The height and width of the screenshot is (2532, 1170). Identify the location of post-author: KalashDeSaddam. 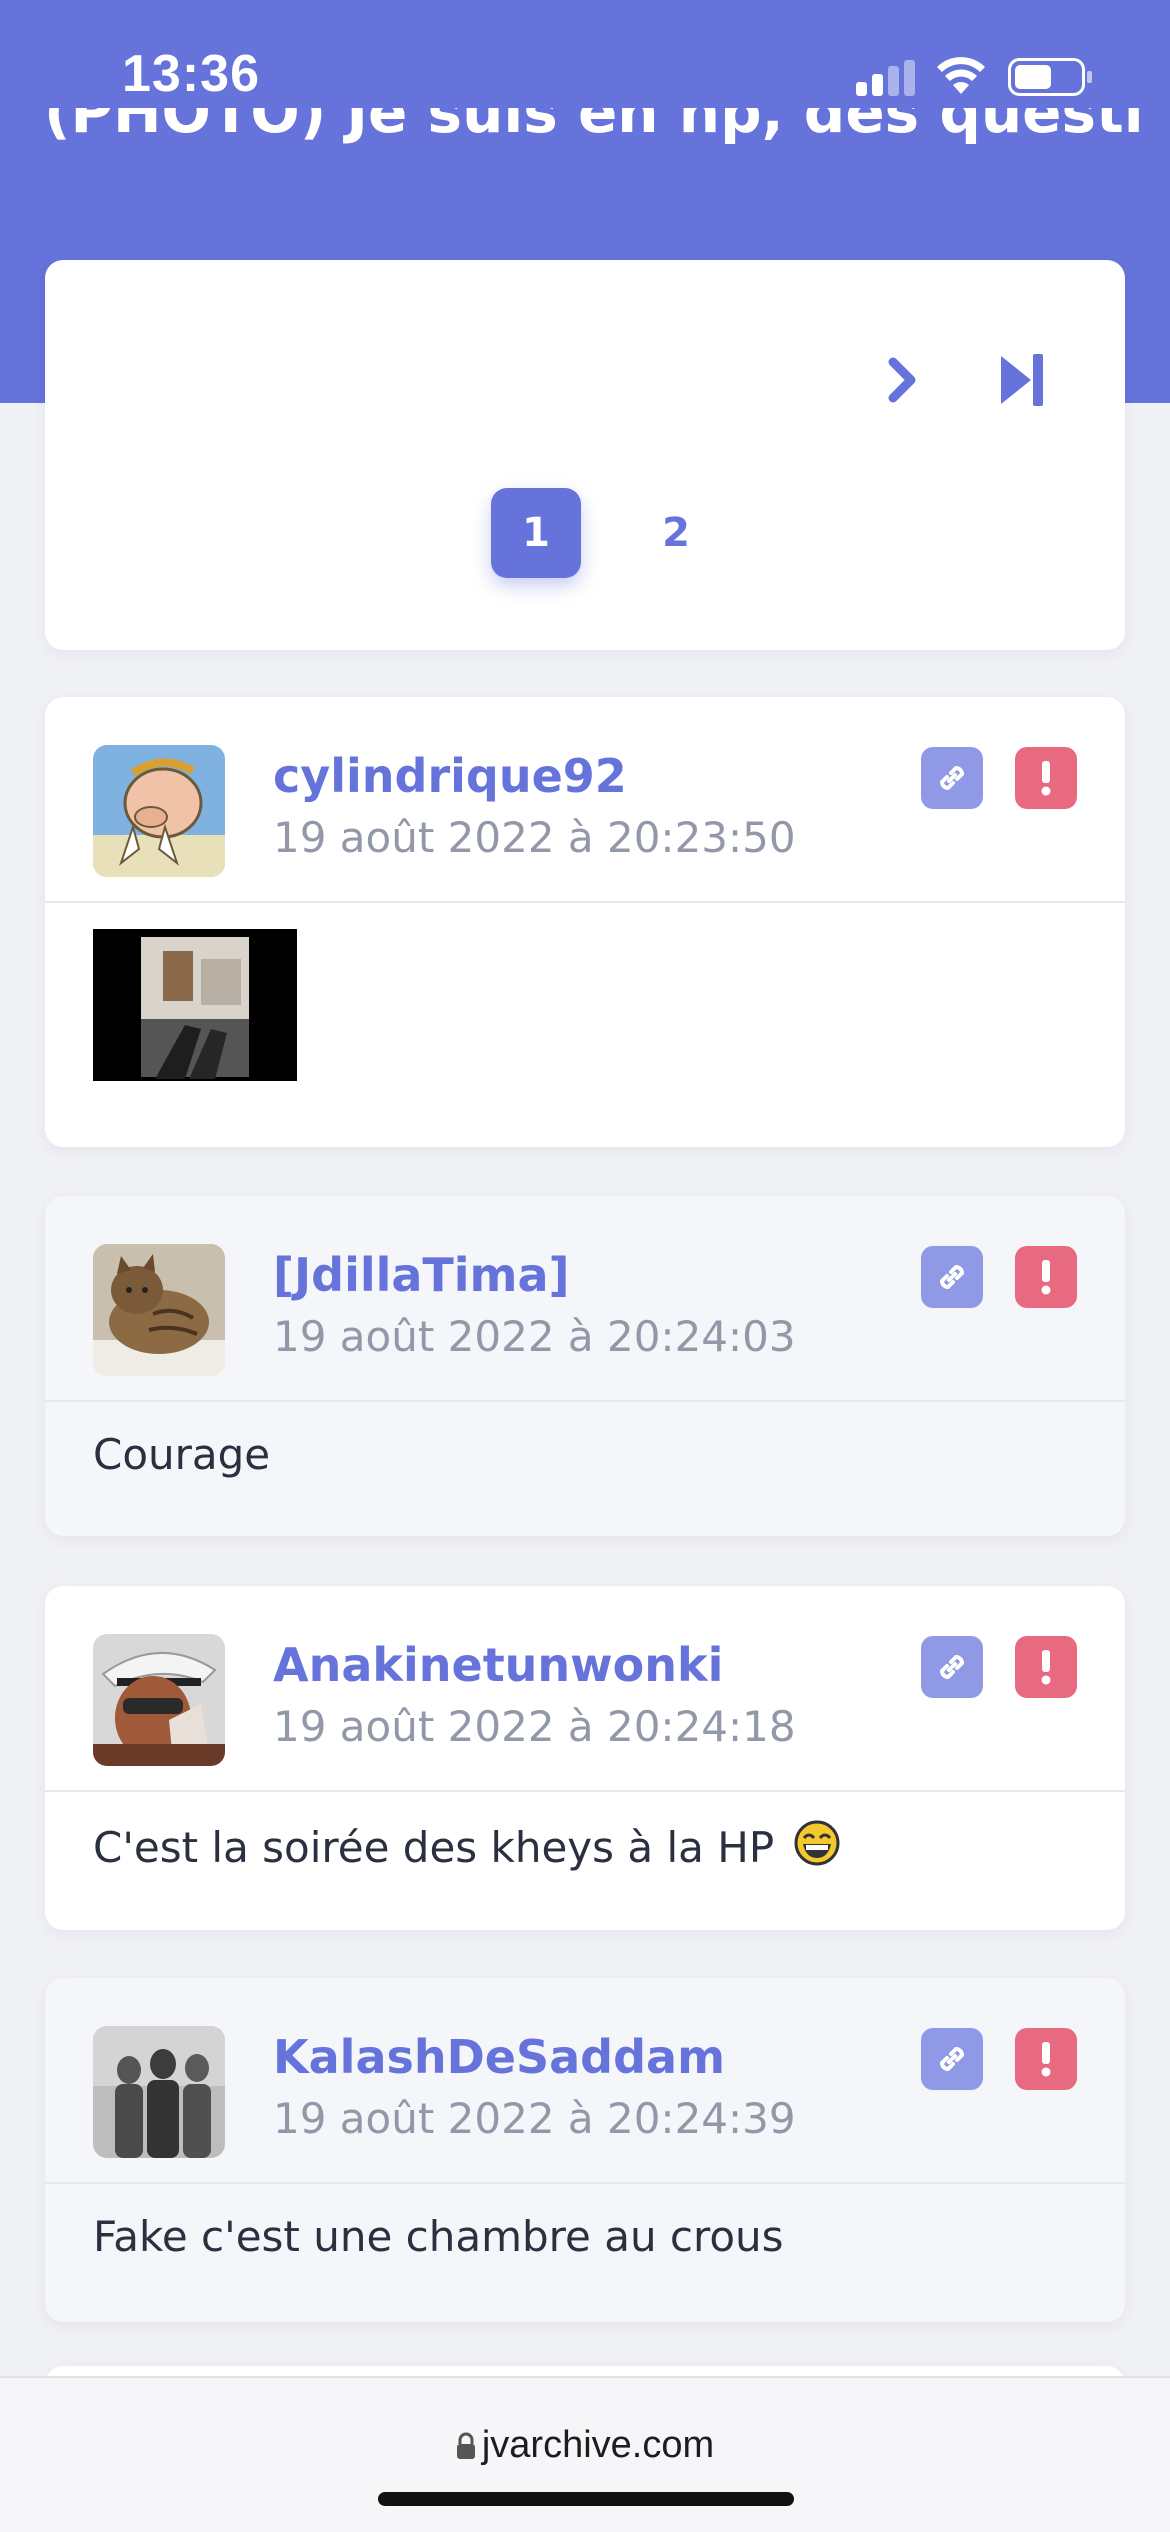
(499, 2057).